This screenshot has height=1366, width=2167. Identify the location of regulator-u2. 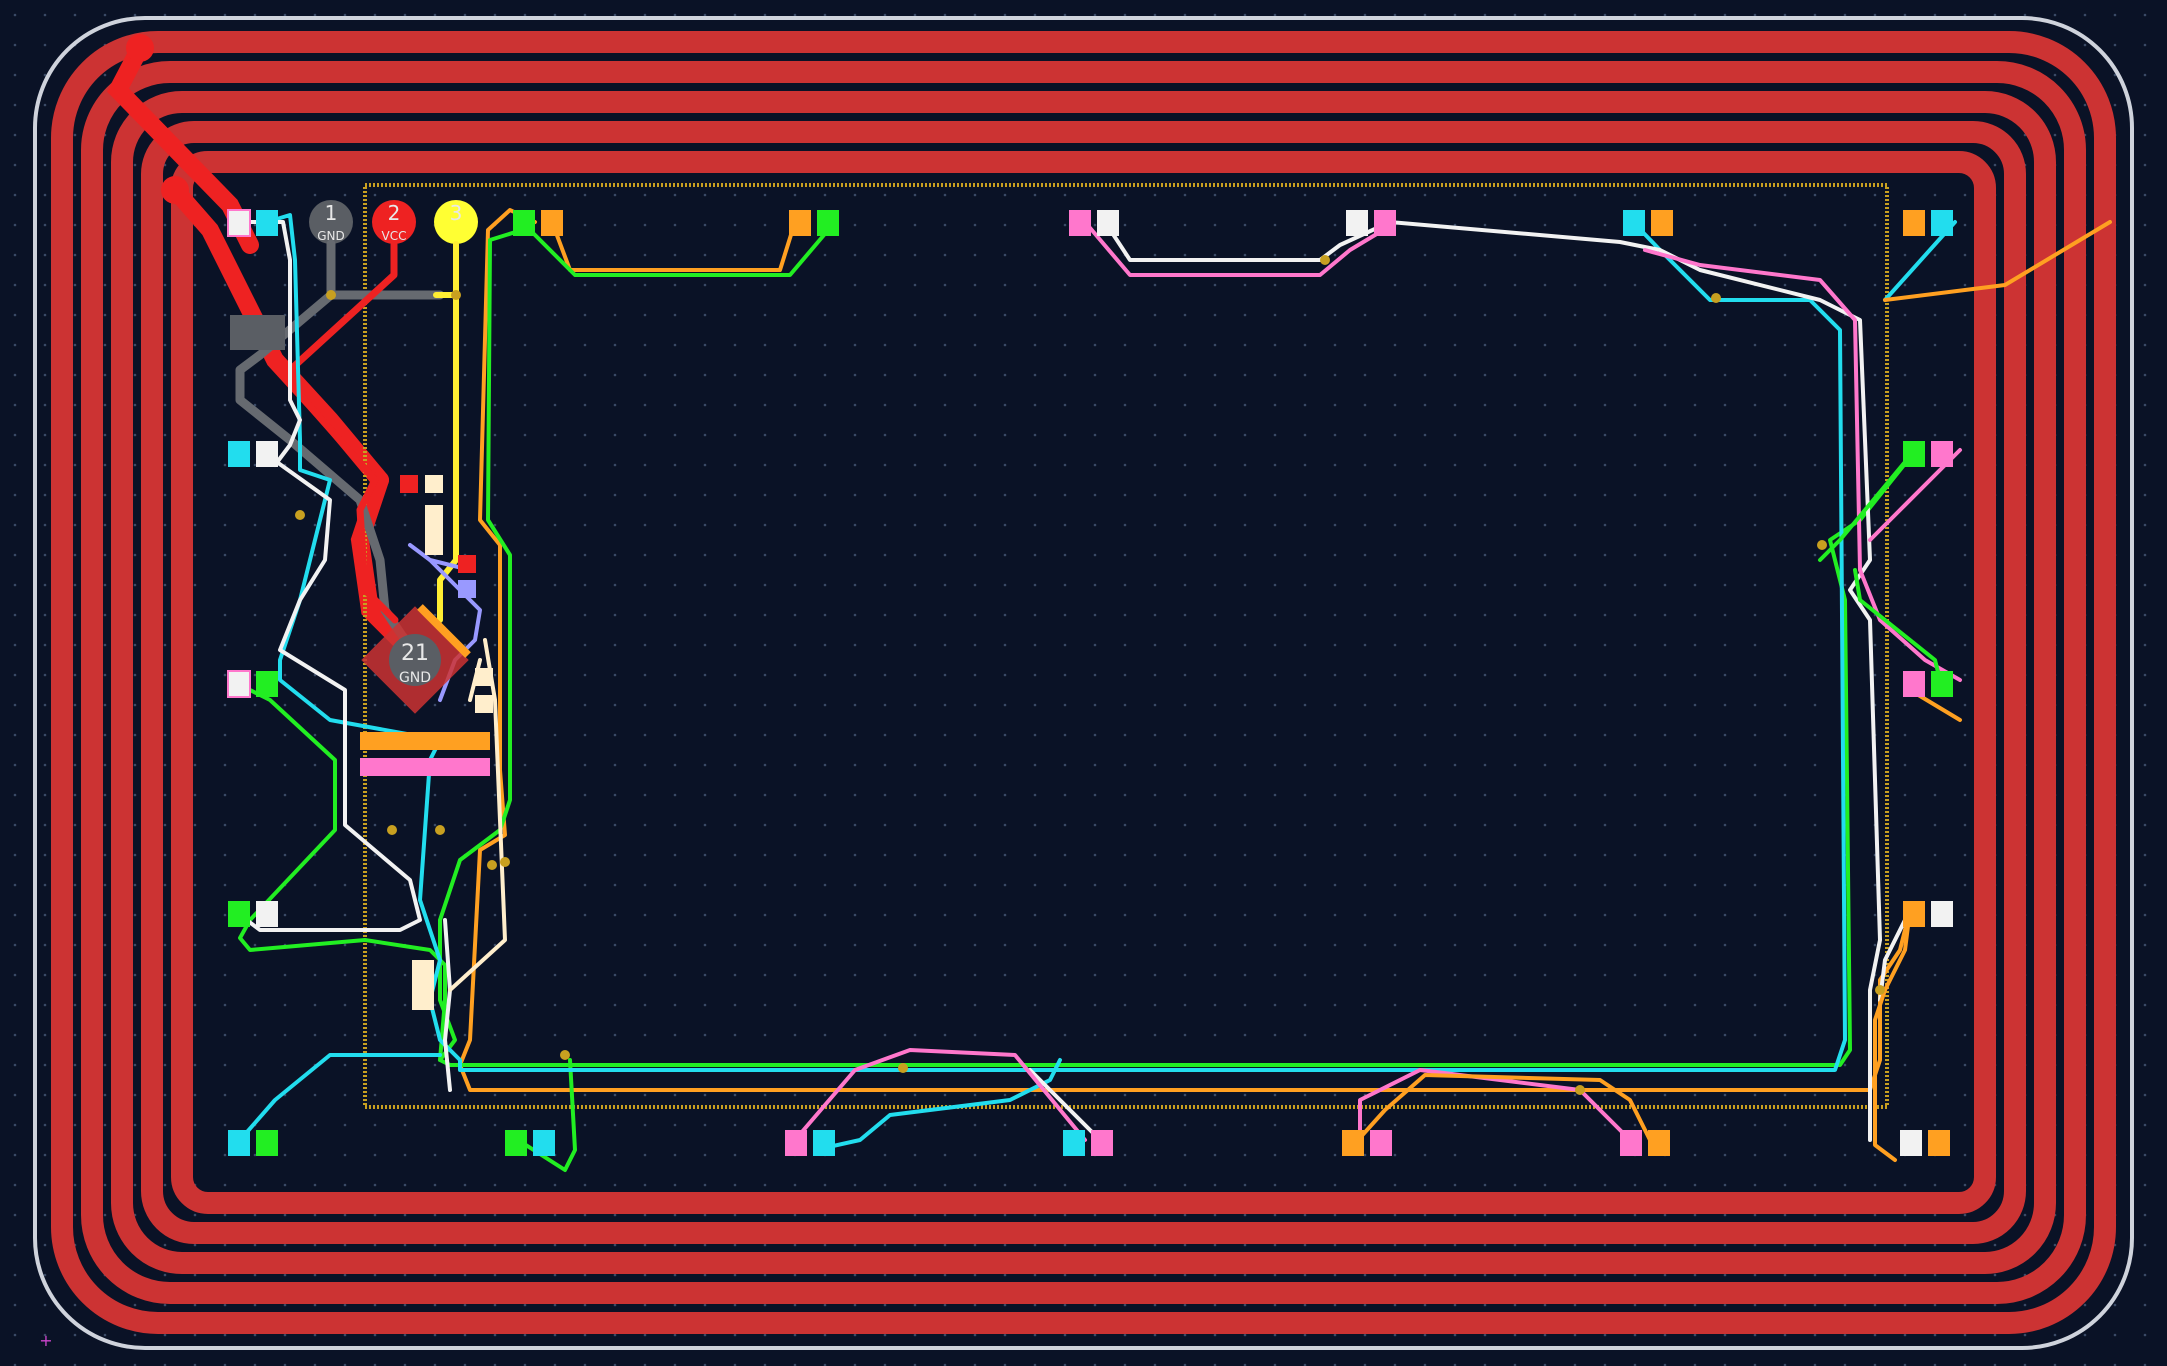
(257, 332).